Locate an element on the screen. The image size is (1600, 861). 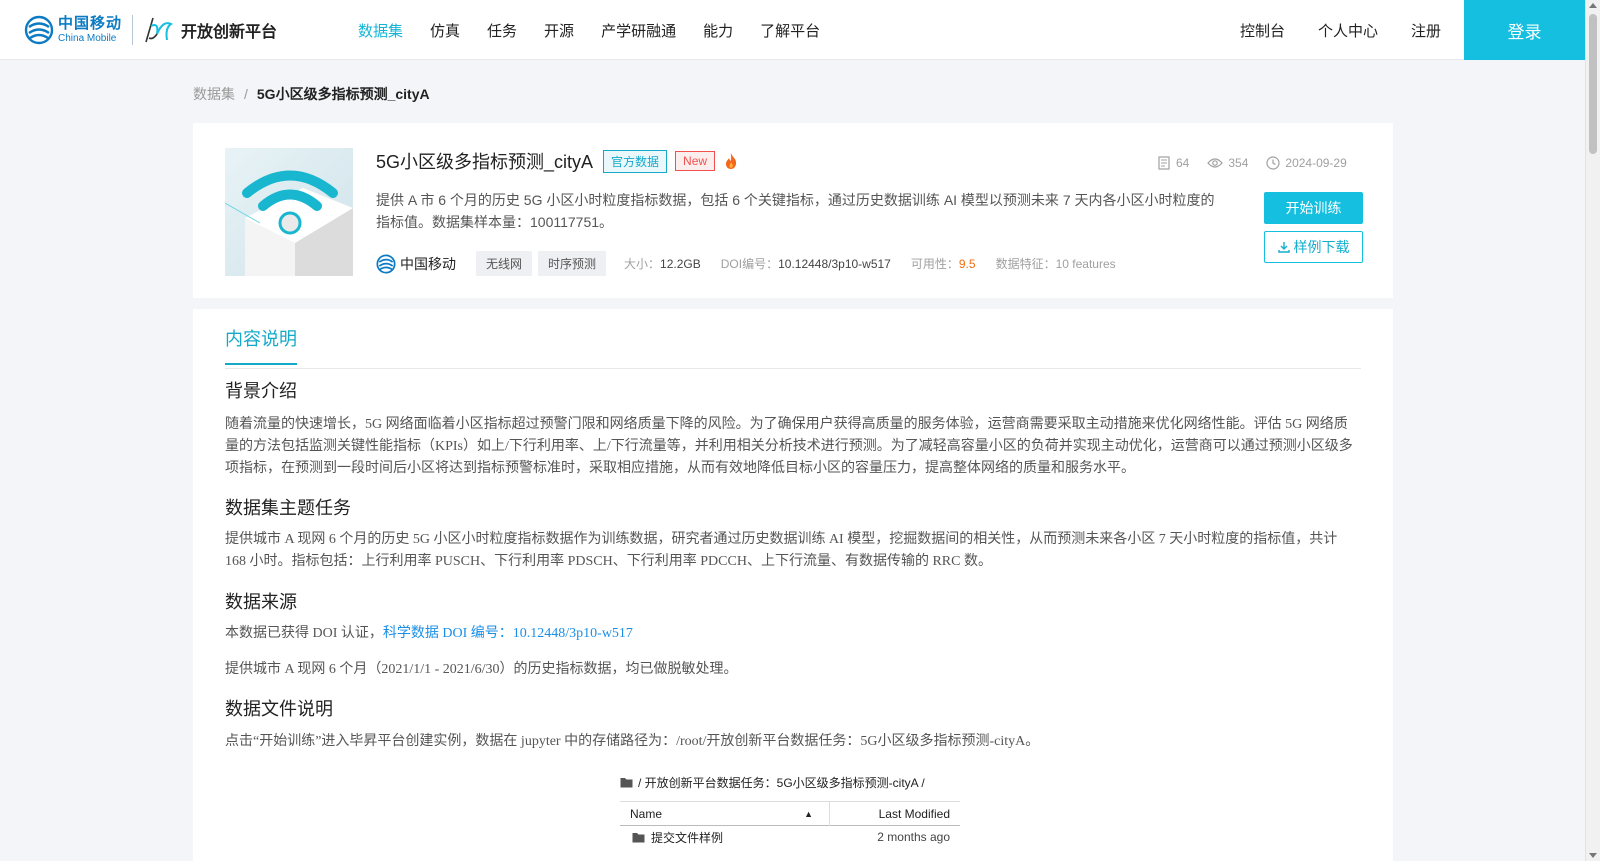
section-title-background: 背景介绍 is located at coordinates (261, 391).